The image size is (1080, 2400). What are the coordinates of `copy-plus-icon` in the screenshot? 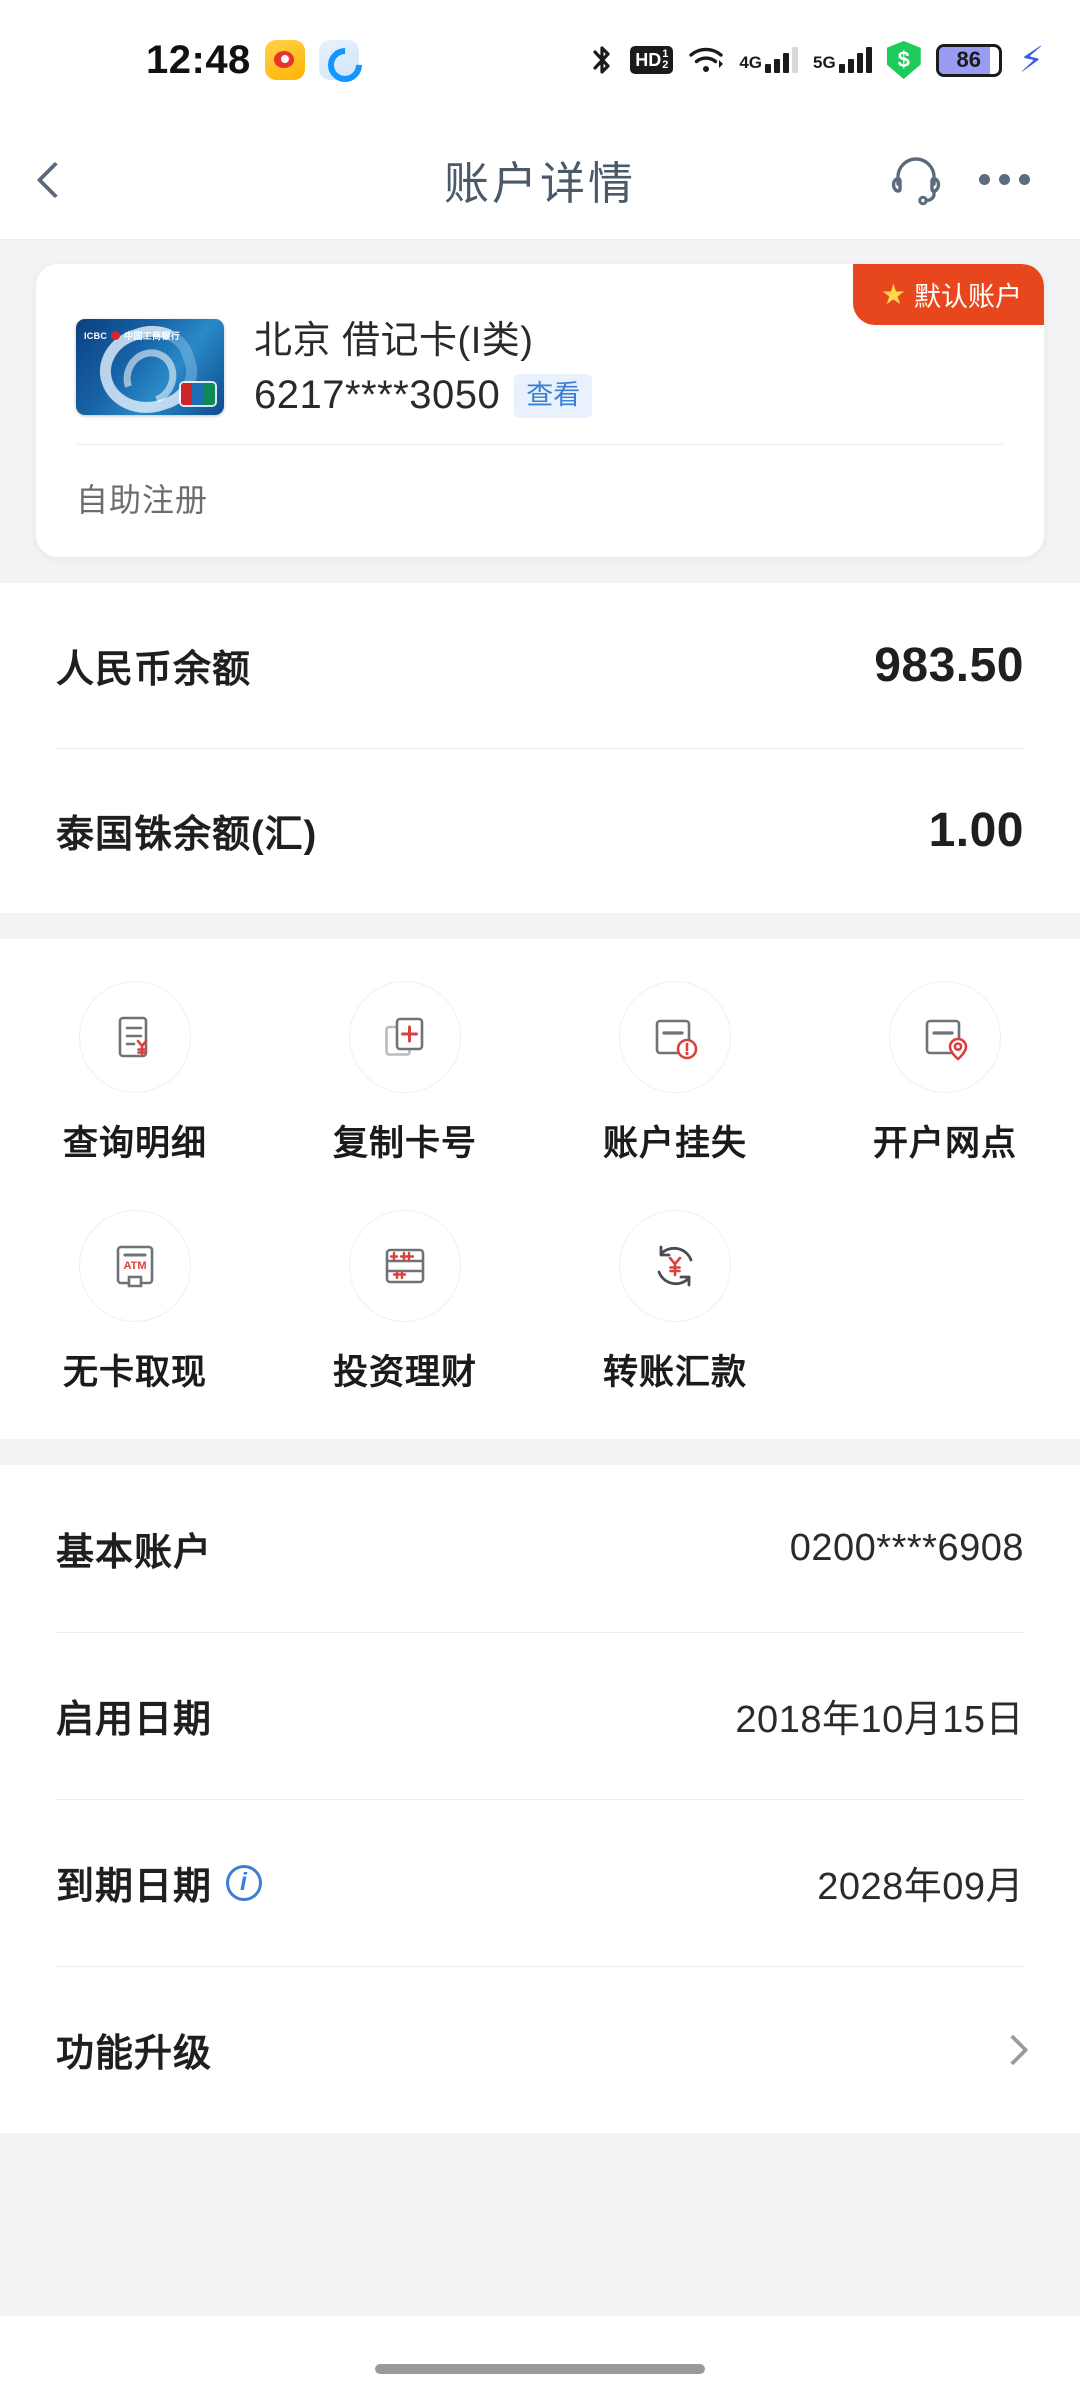 It's located at (405, 1037).